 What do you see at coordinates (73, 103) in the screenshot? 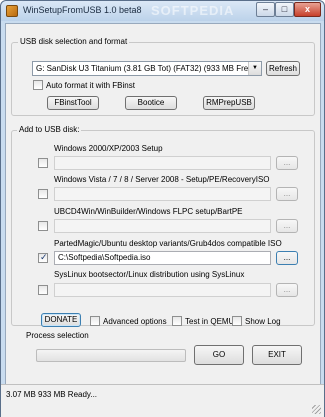
I see `fbinsttool-button: FBinstTool` at bounding box center [73, 103].